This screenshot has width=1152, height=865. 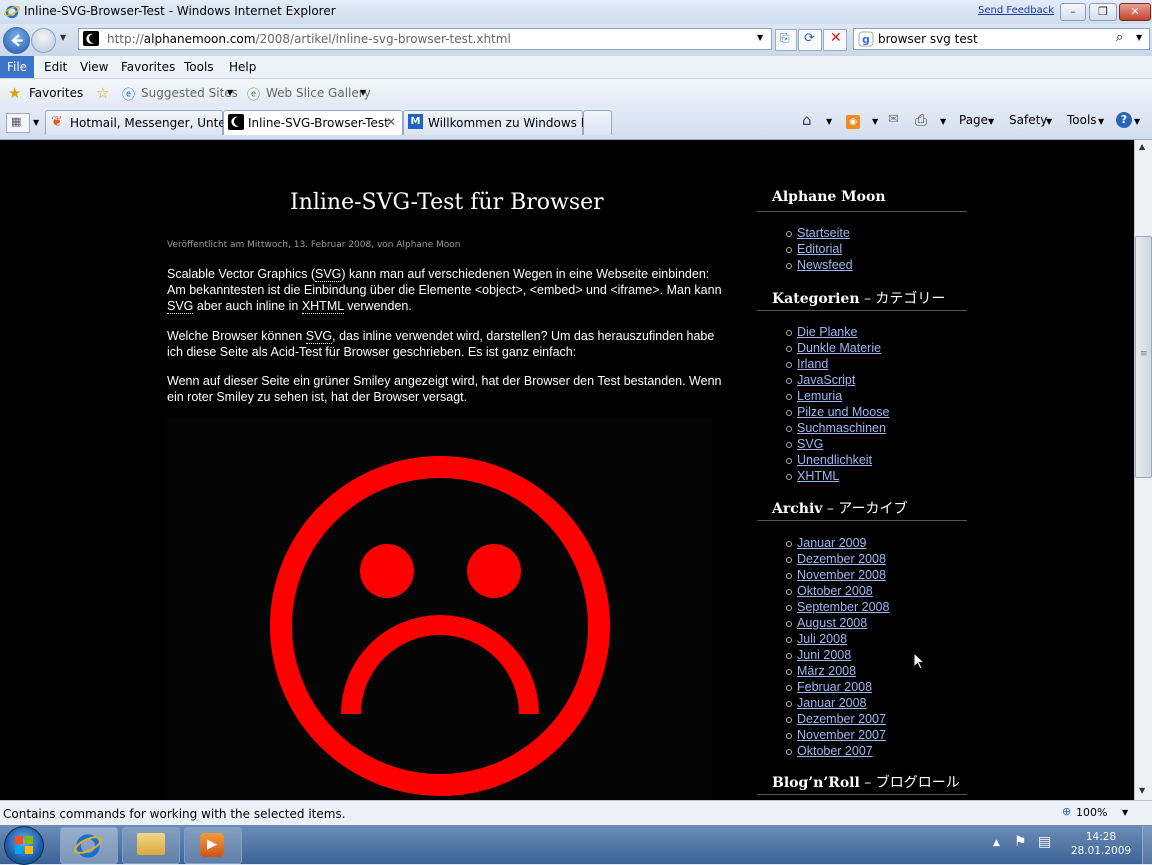 I want to click on category-link: JavaScript, so click(x=837, y=380).